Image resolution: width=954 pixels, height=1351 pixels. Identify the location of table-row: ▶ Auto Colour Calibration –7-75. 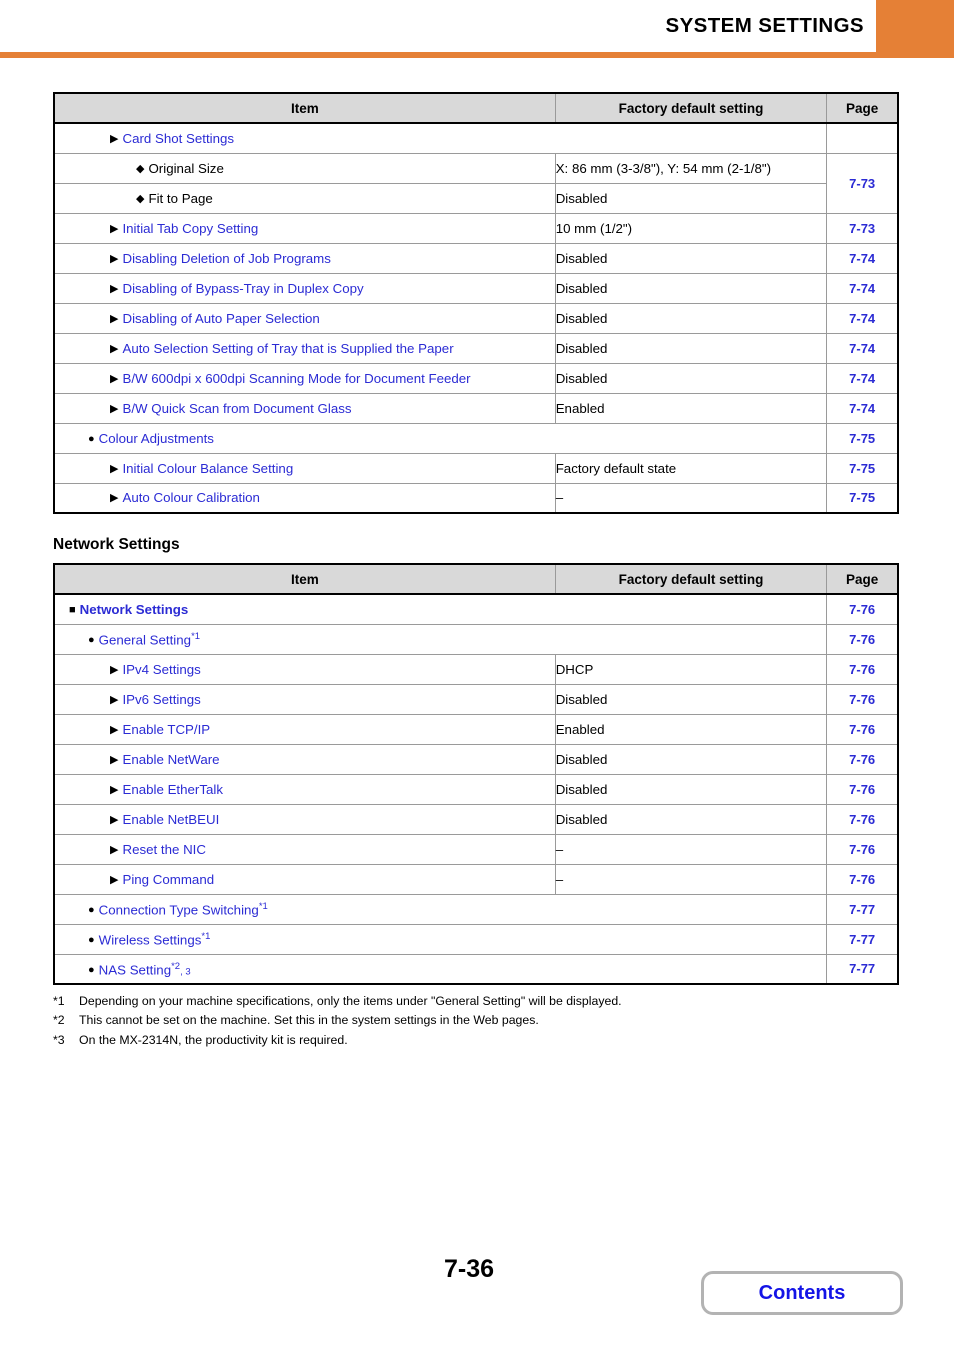
(476, 498).